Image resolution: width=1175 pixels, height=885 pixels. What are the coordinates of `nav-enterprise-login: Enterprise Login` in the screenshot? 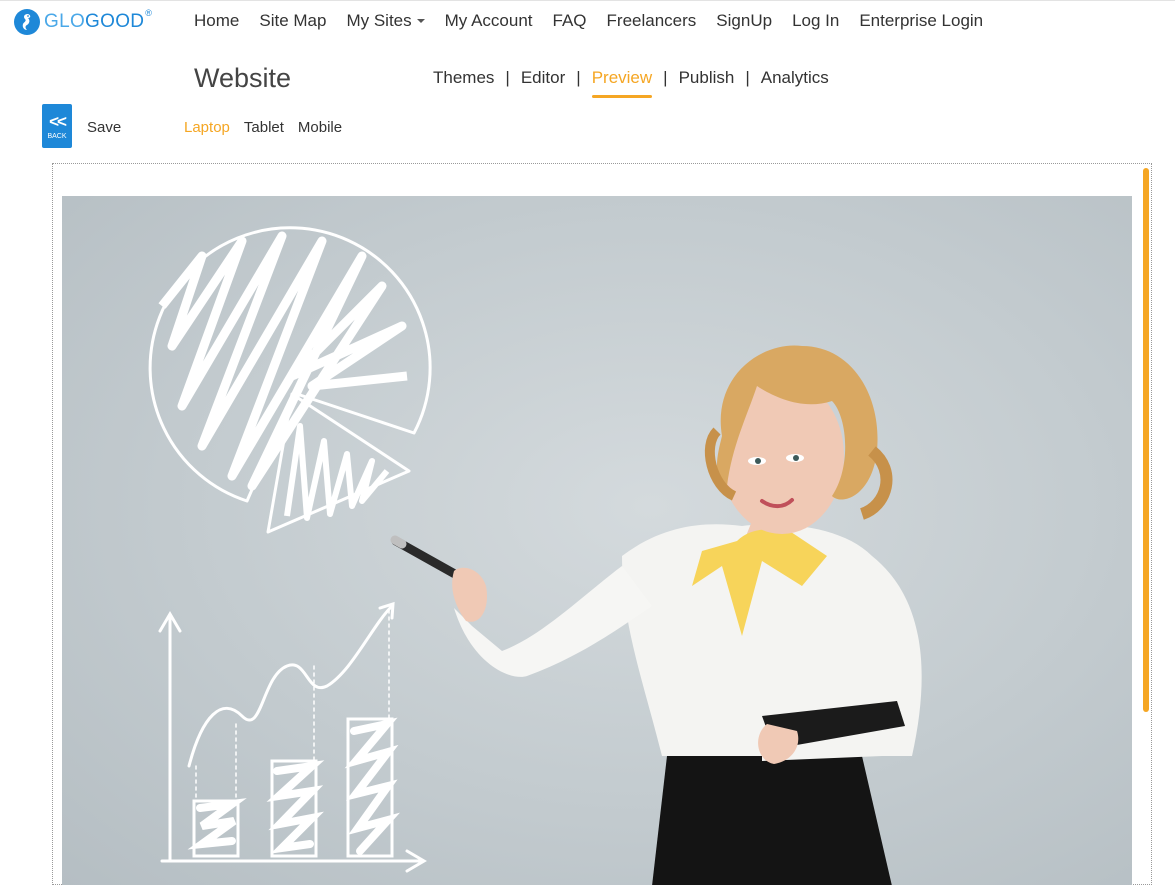 It's located at (921, 21).